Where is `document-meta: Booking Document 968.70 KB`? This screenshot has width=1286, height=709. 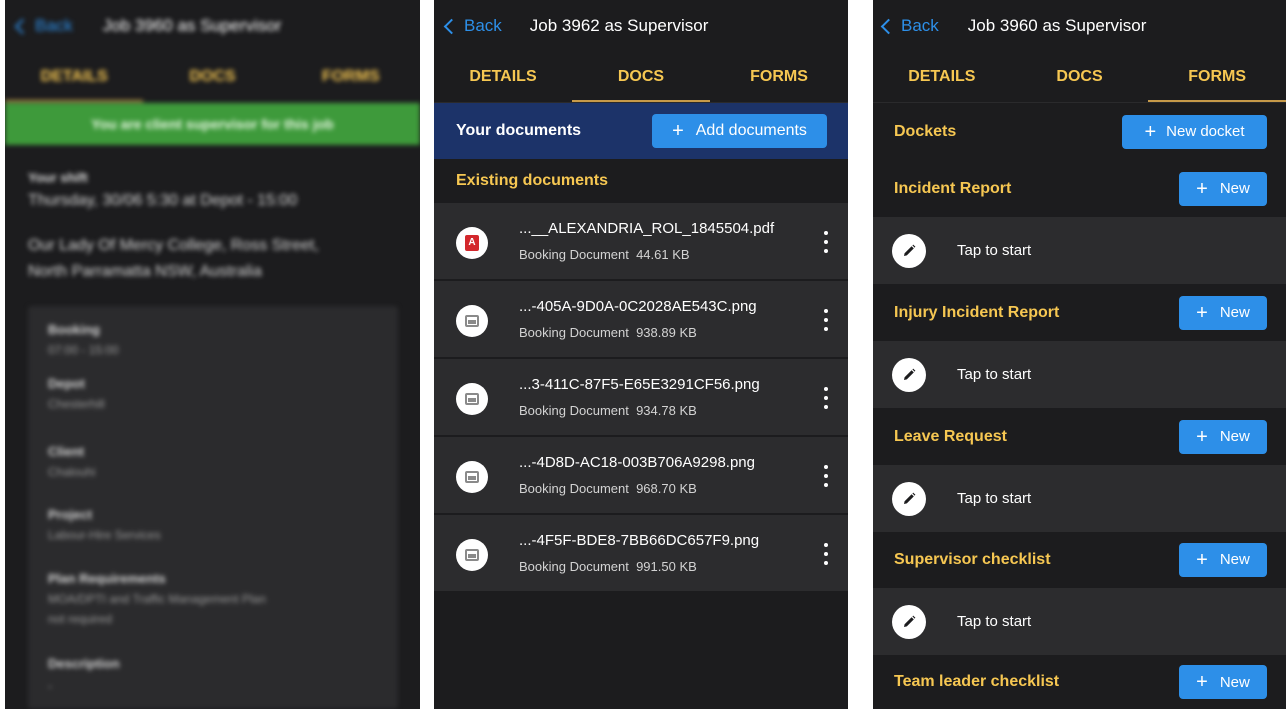 document-meta: Booking Document 968.70 KB is located at coordinates (608, 488).